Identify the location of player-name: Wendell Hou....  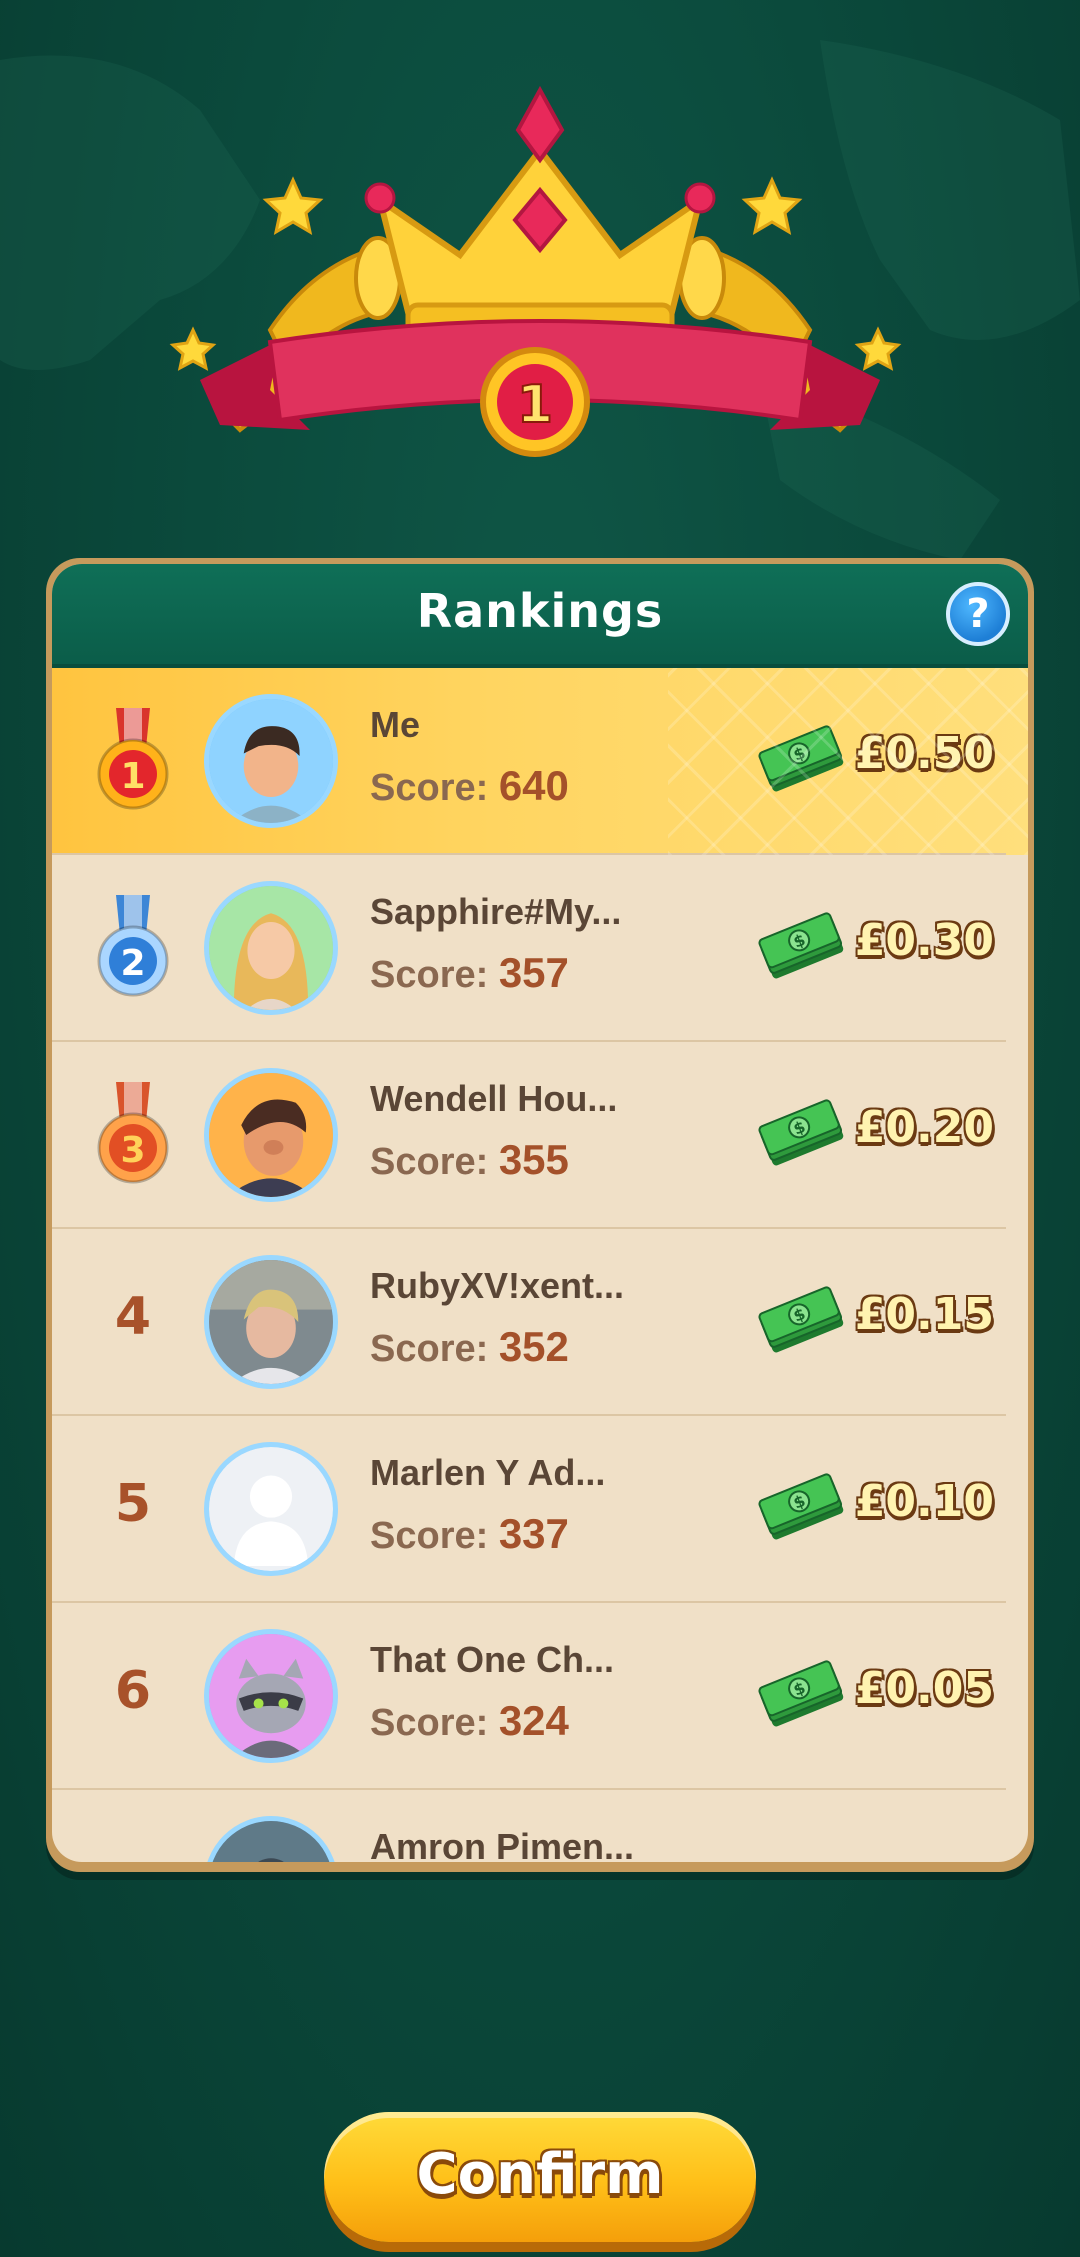
(494, 1098).